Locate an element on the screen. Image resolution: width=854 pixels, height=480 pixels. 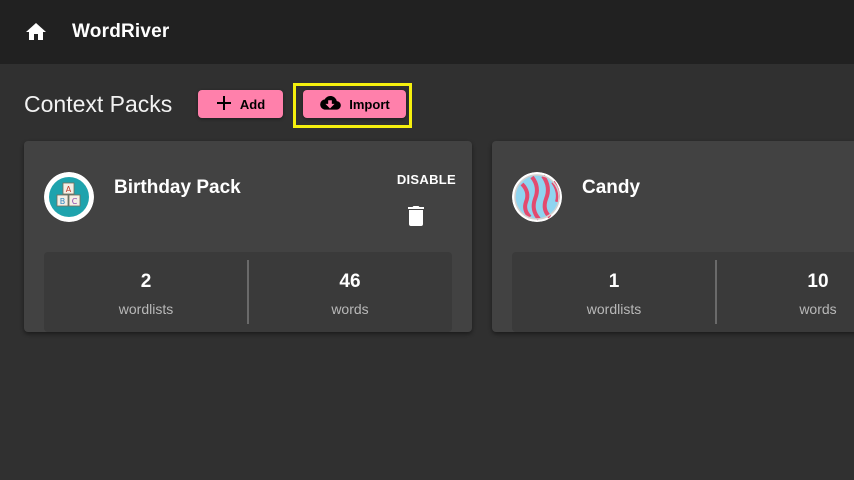
wordlists-count: 1 is located at coordinates (614, 281).